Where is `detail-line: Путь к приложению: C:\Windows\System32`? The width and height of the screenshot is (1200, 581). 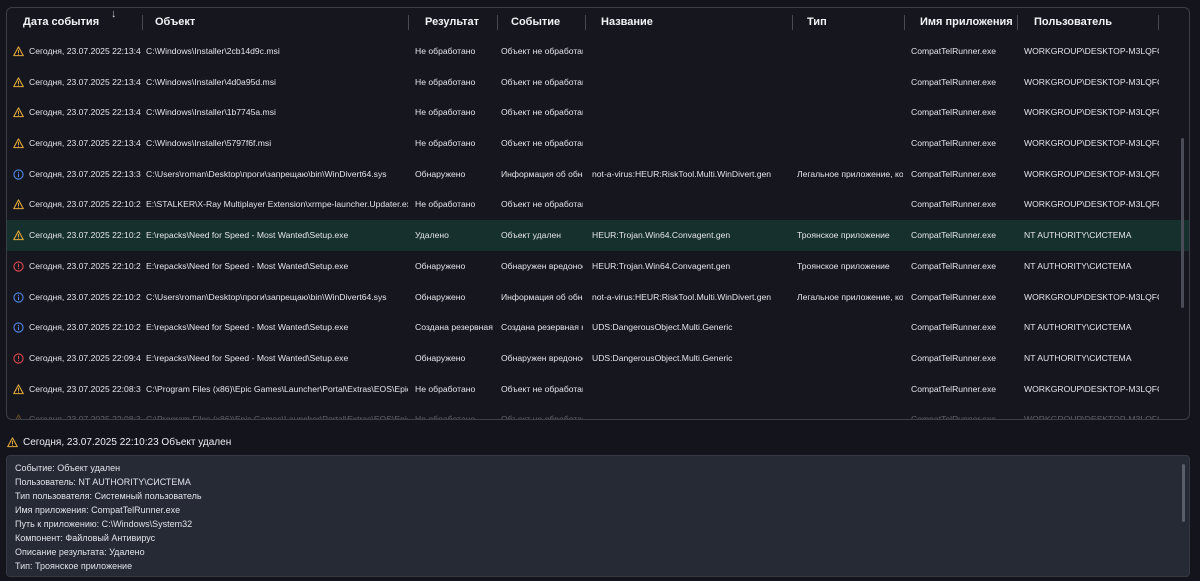 detail-line: Путь к приложению: C:\Windows\System32 is located at coordinates (104, 524).